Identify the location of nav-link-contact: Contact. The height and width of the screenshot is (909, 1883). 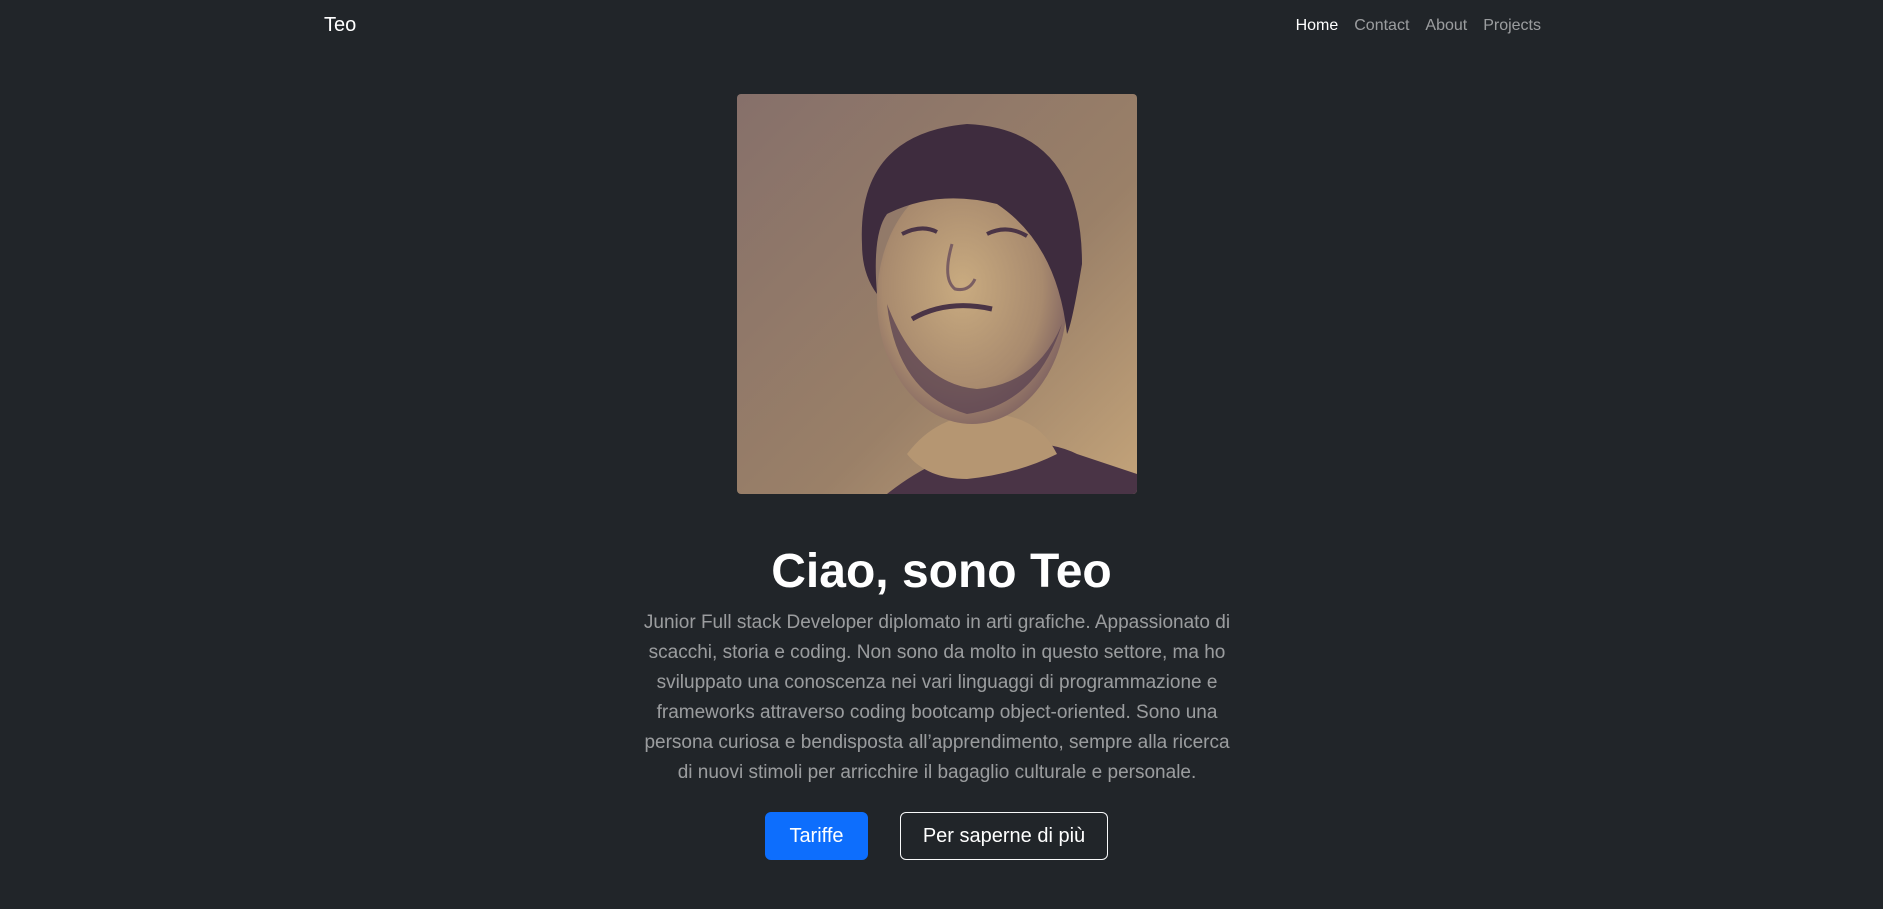
(1381, 26).